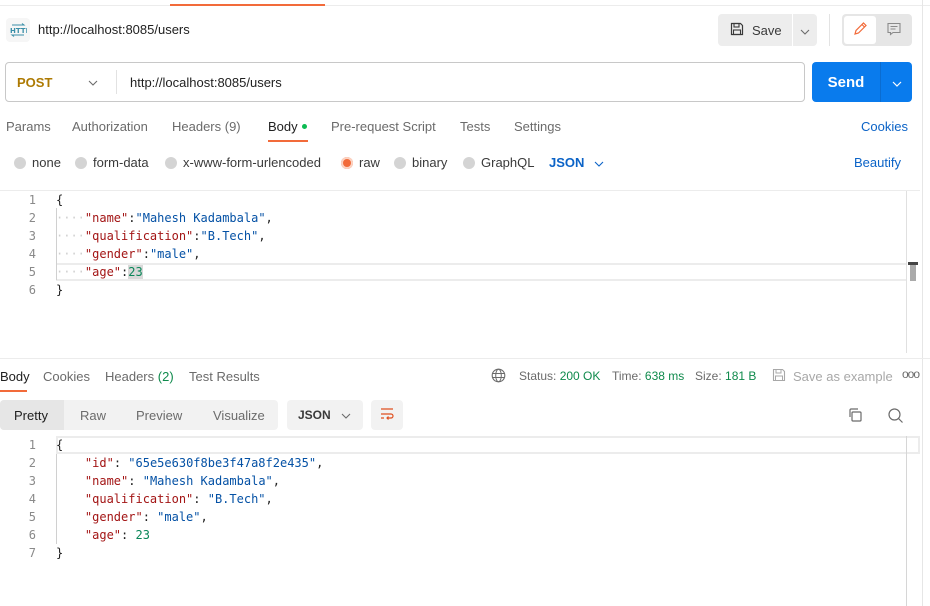  What do you see at coordinates (288, 141) in the screenshot?
I see `active-tab-underline` at bounding box center [288, 141].